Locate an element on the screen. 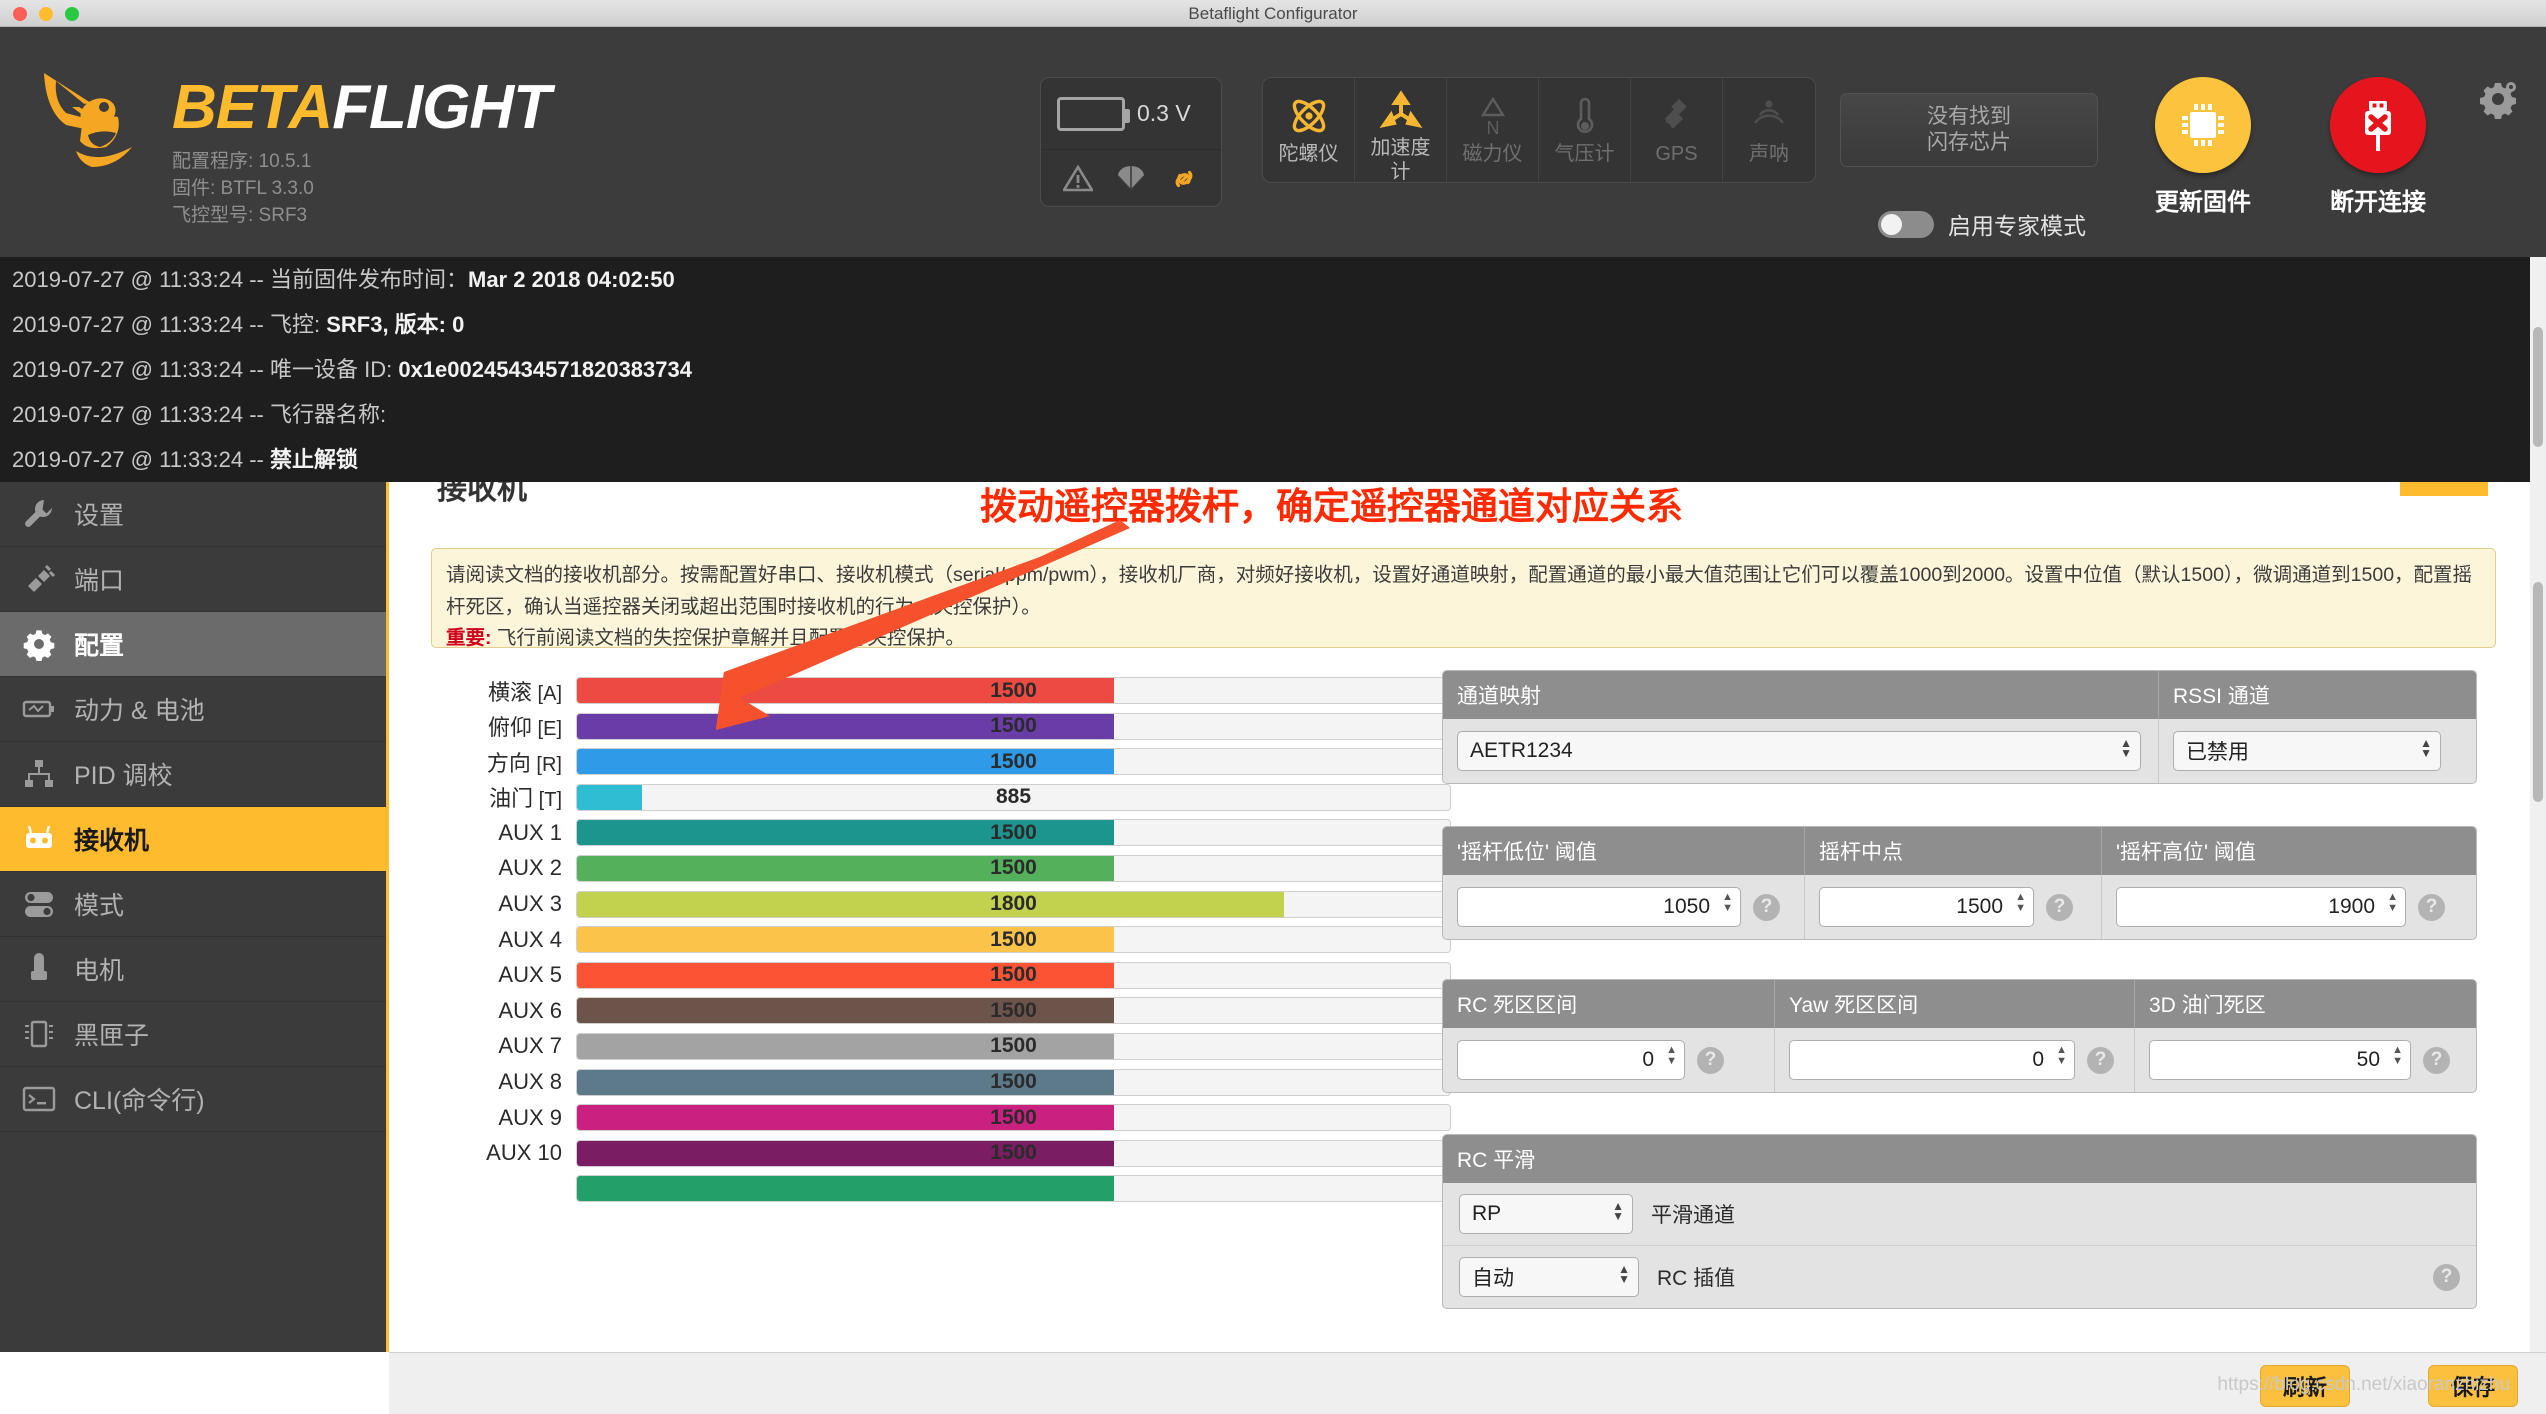 Image resolution: width=2546 pixels, height=1414 pixels. sensor-accelerometer: 加速度计 is located at coordinates (1401, 130).